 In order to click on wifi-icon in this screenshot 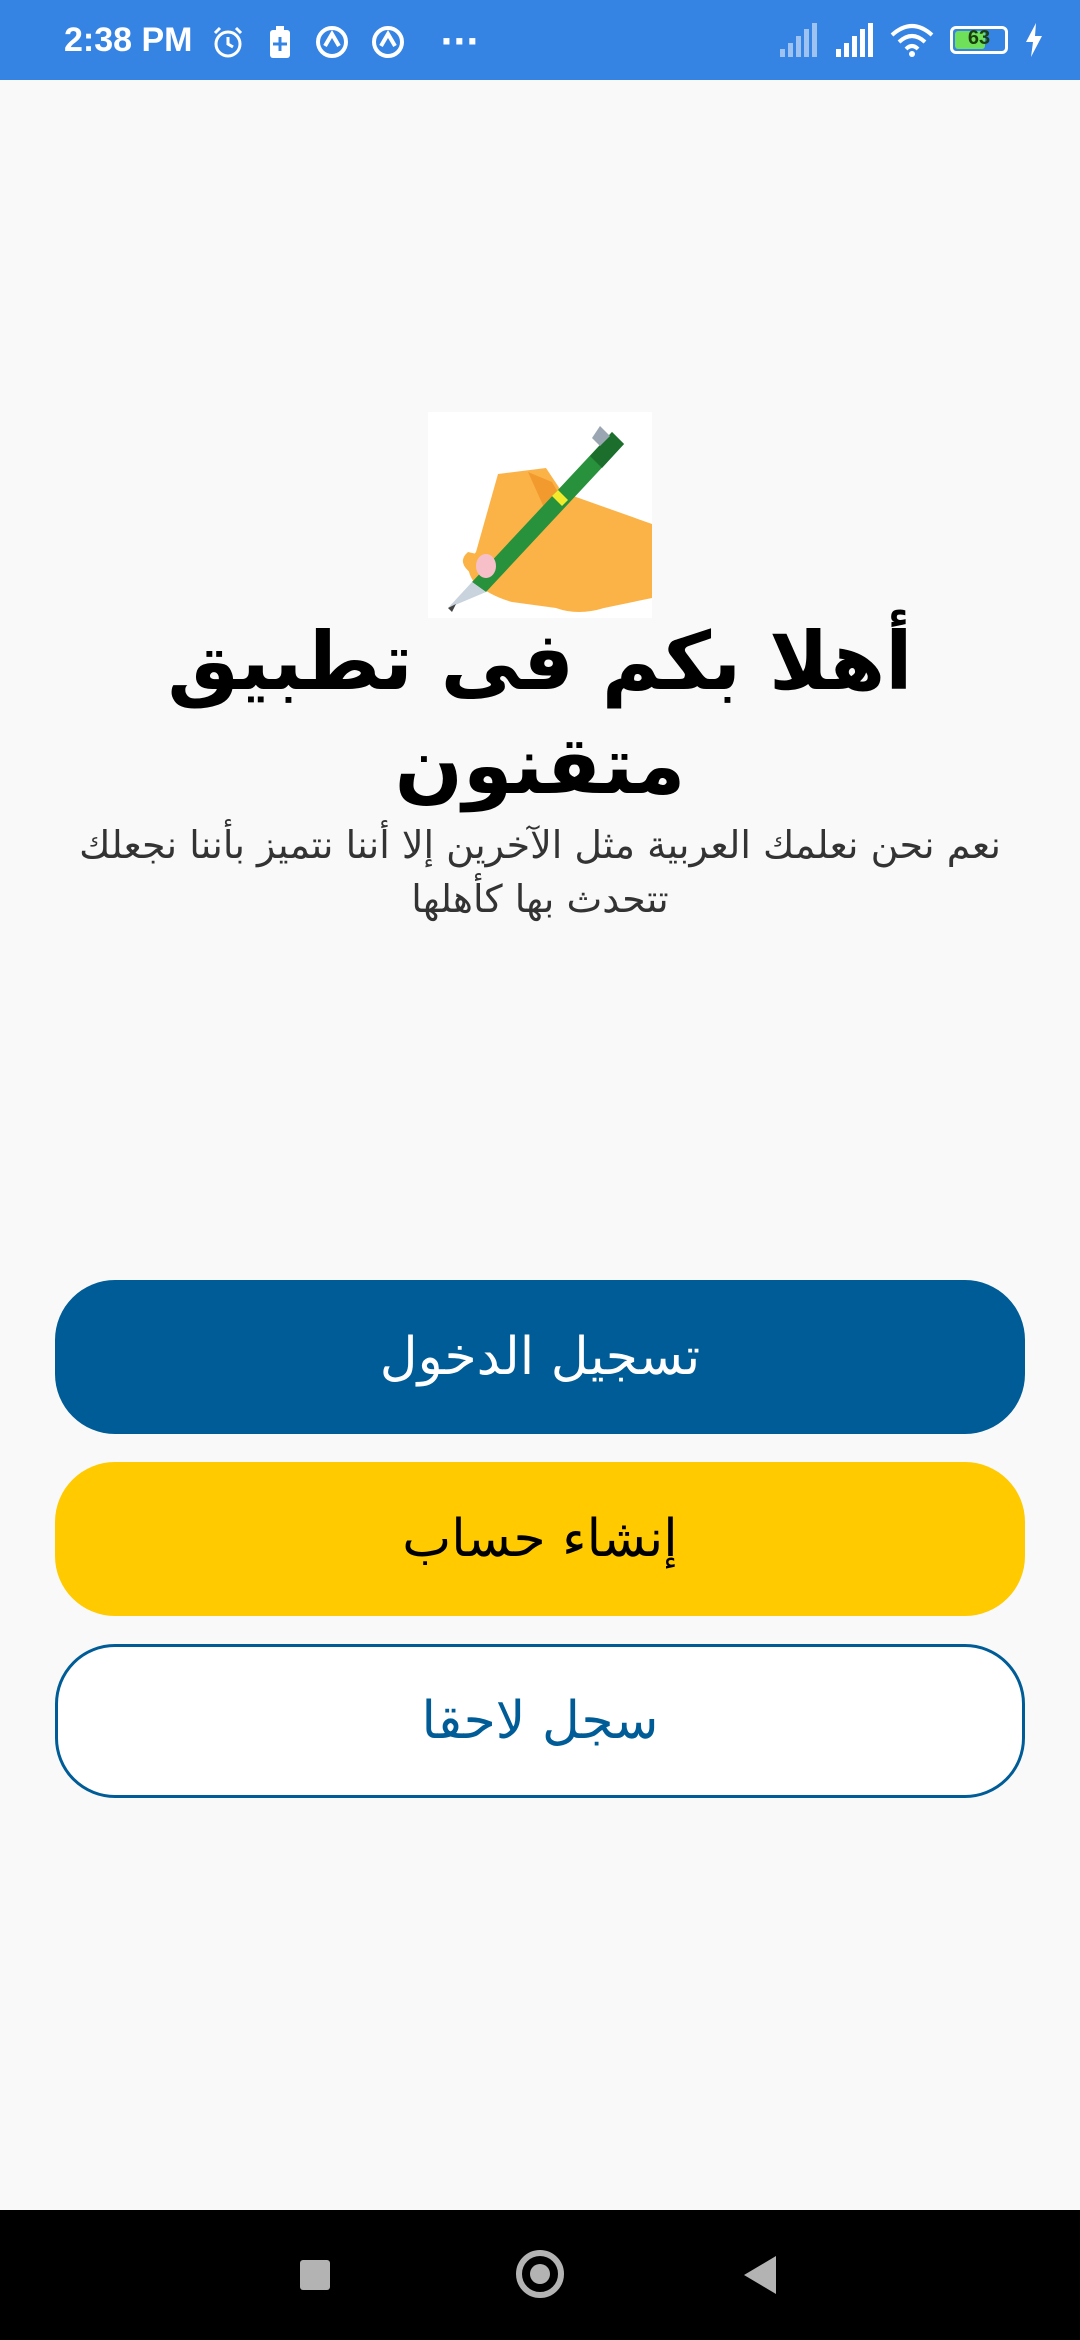, I will do `click(912, 40)`.